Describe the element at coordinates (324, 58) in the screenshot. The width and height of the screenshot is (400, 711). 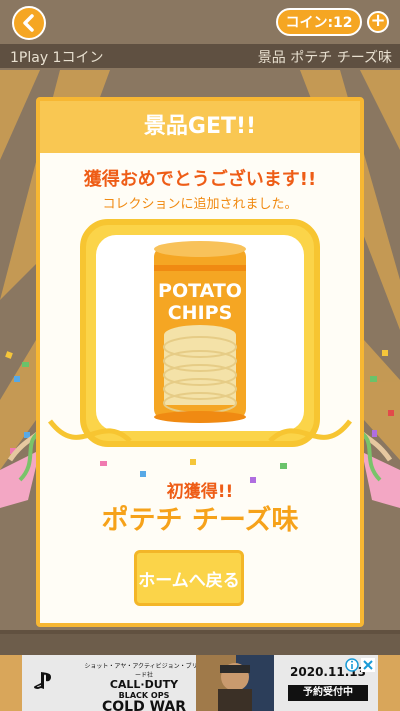
I see `prize-info-text: 景品 ポテチ チーズ味` at that location.